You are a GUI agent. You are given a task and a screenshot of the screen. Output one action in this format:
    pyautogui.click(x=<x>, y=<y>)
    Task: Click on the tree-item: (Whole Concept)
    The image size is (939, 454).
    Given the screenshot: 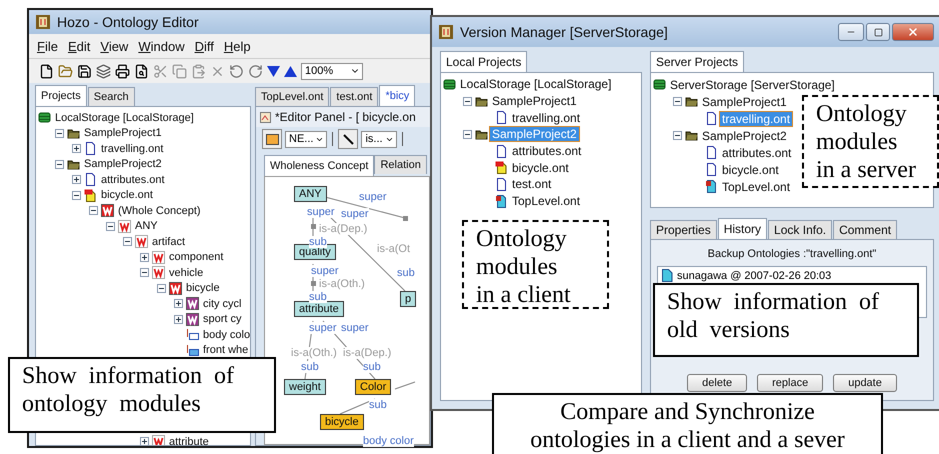 What is the action you would take?
    pyautogui.click(x=159, y=210)
    